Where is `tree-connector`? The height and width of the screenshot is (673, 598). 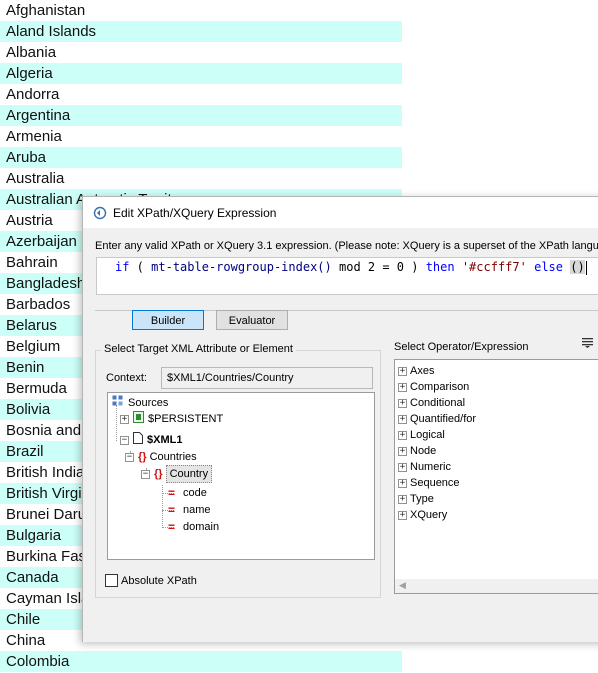 tree-connector is located at coordinates (162, 506).